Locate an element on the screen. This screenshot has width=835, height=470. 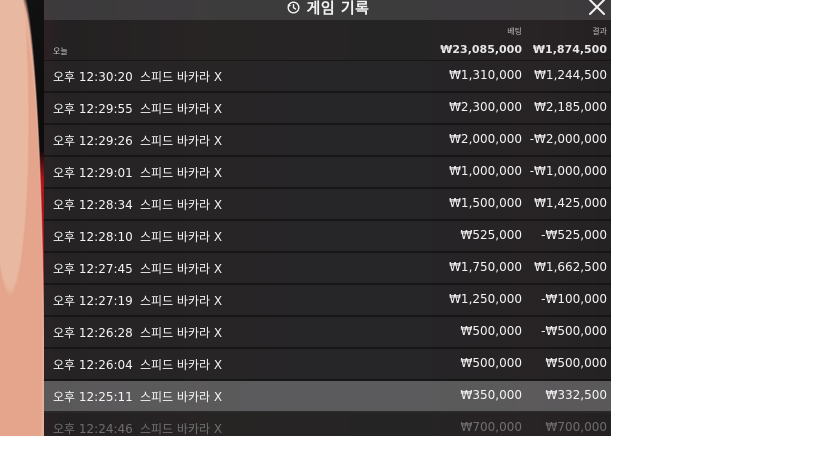
row-time: 오후 12:25:11 is located at coordinates (93, 397).